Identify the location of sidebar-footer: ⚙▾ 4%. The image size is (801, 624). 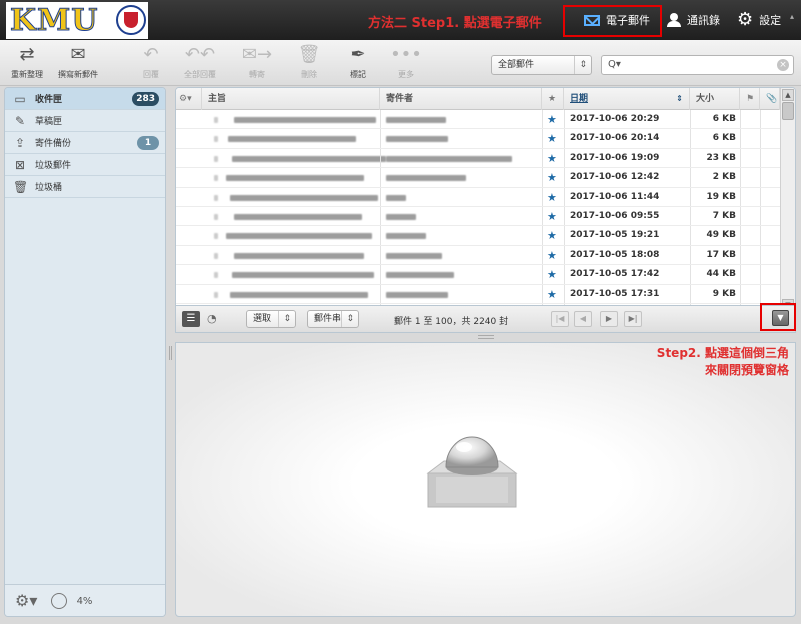
(85, 600).